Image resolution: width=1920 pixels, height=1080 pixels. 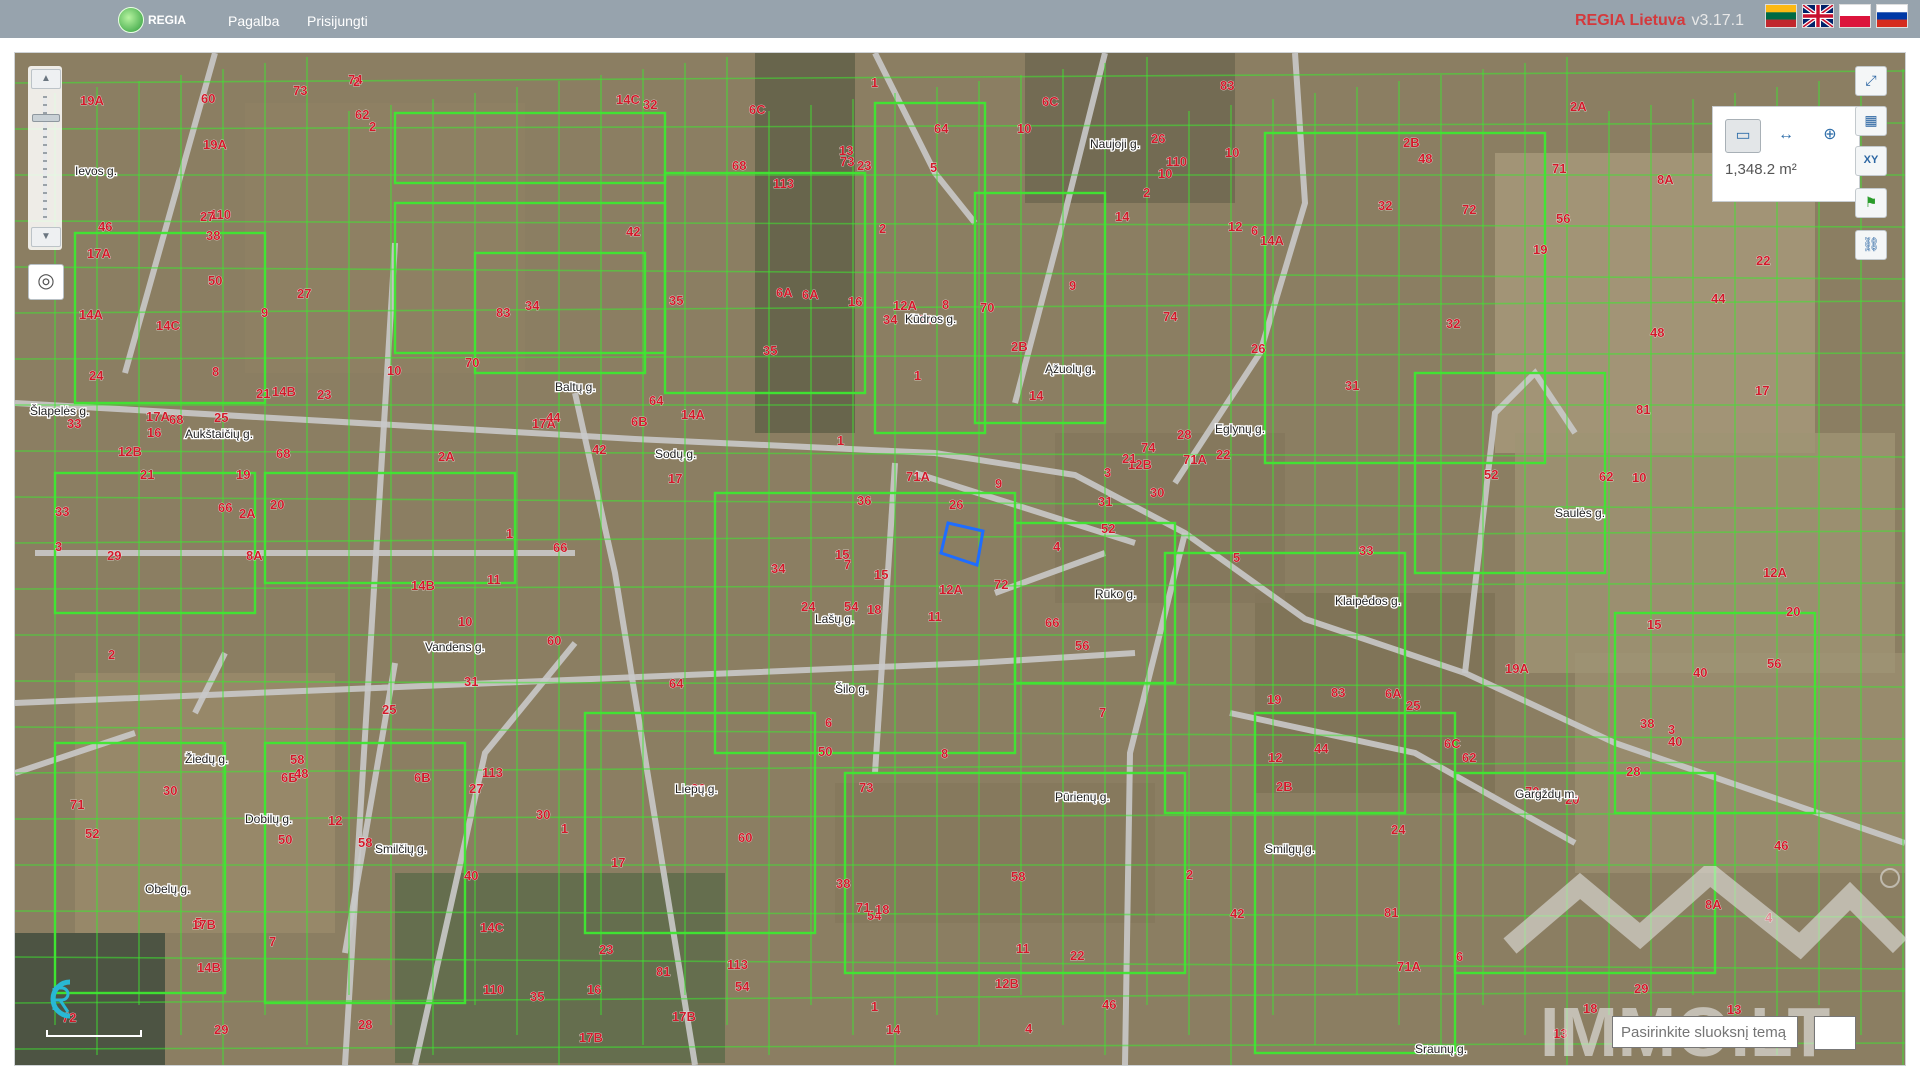 What do you see at coordinates (1786, 135) in the screenshot?
I see `measure-distance-icon: ↔` at bounding box center [1786, 135].